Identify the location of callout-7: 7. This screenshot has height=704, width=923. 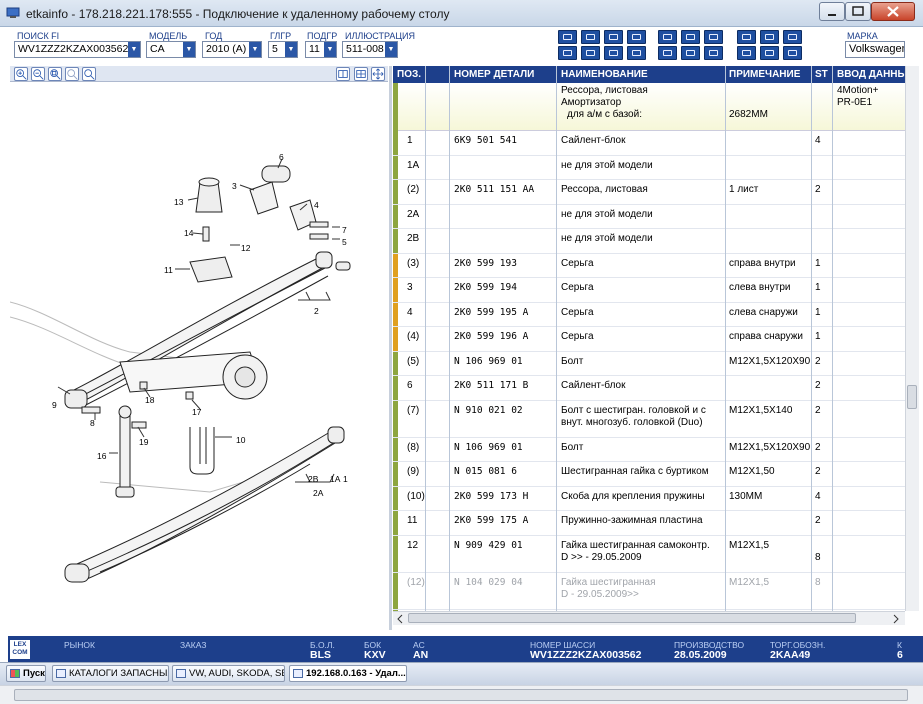
(344, 230).